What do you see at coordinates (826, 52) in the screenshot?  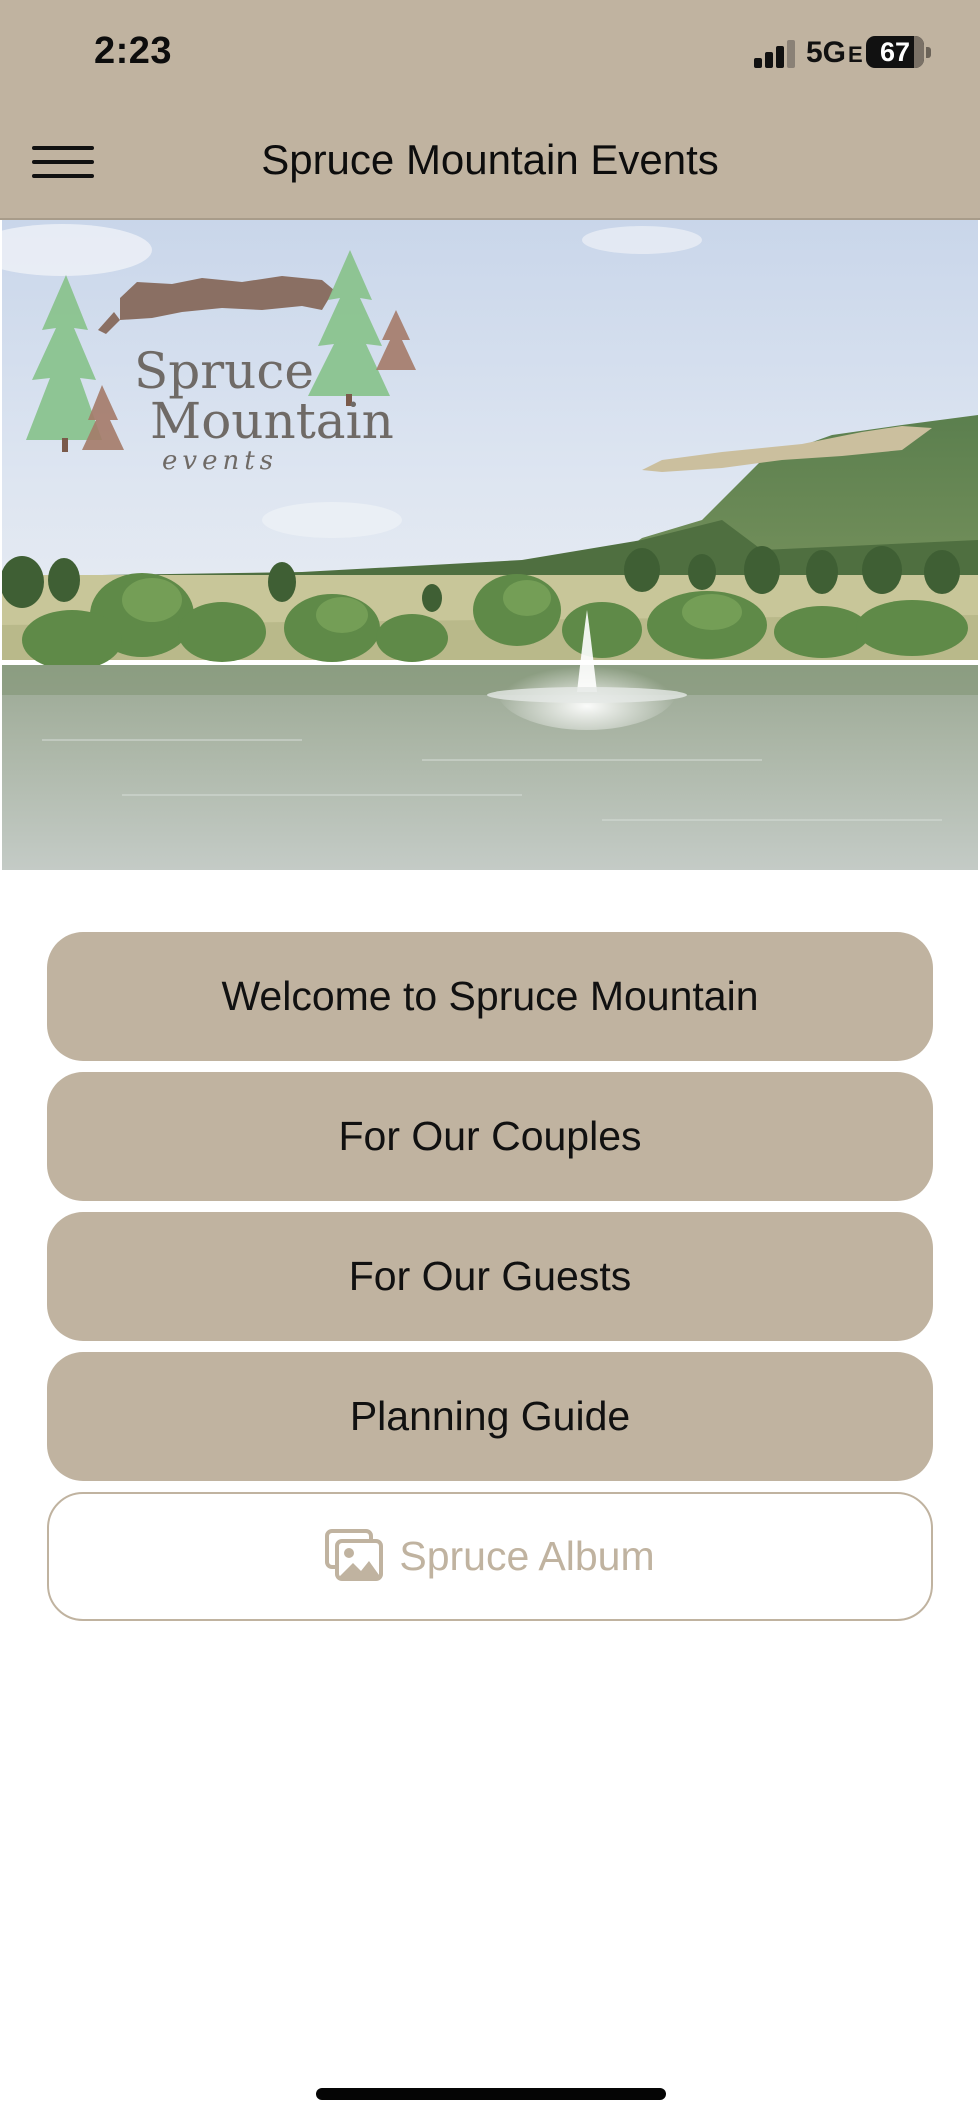 I see `network-label: 5G` at bounding box center [826, 52].